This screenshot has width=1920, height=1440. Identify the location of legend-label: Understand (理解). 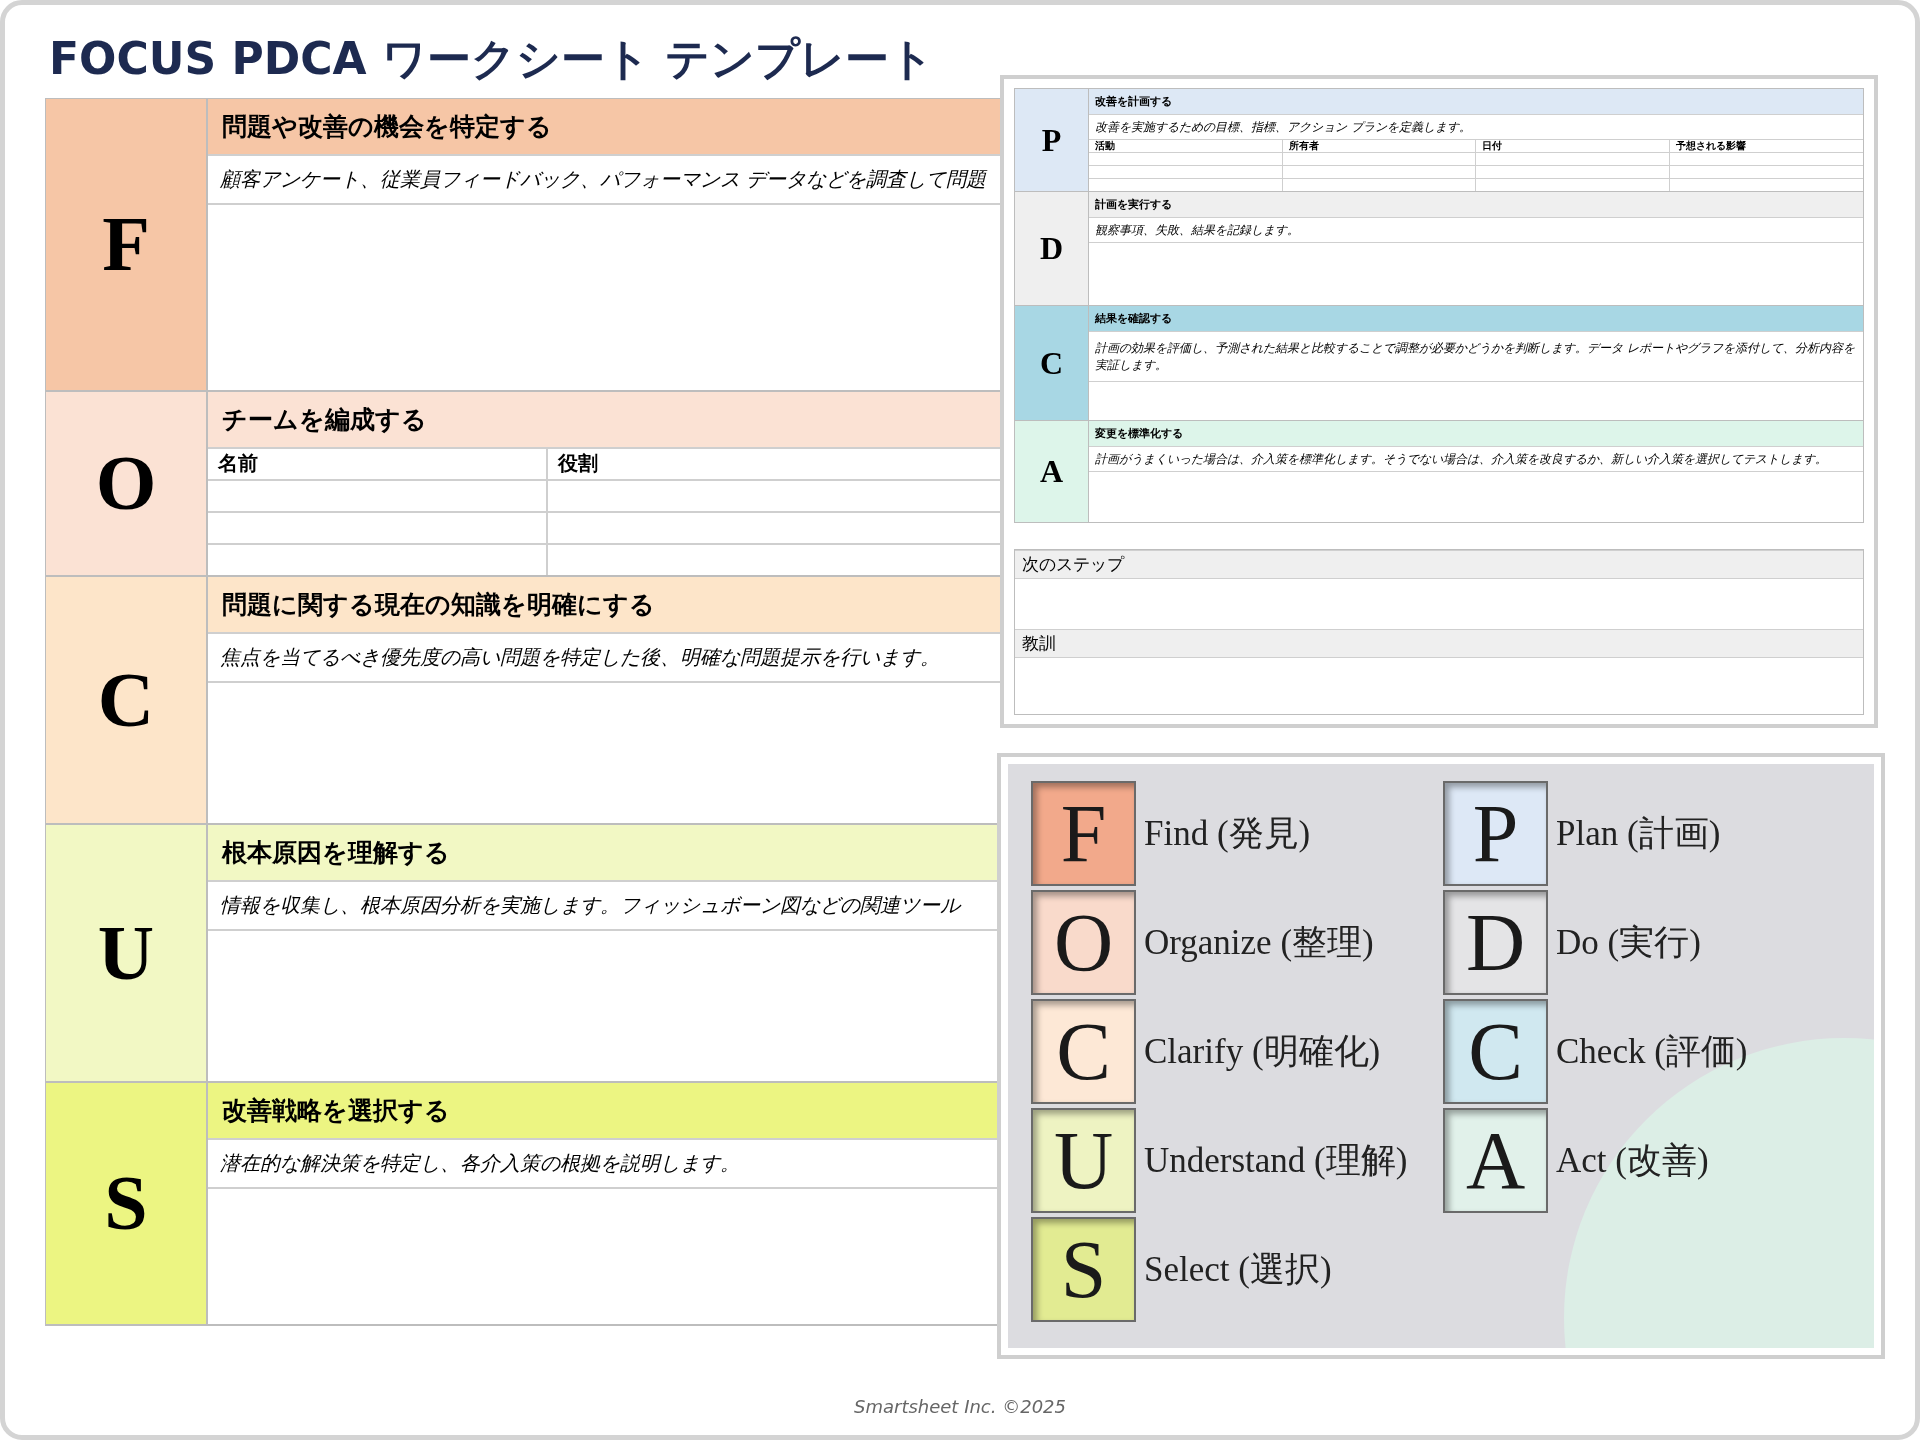
(1276, 1161).